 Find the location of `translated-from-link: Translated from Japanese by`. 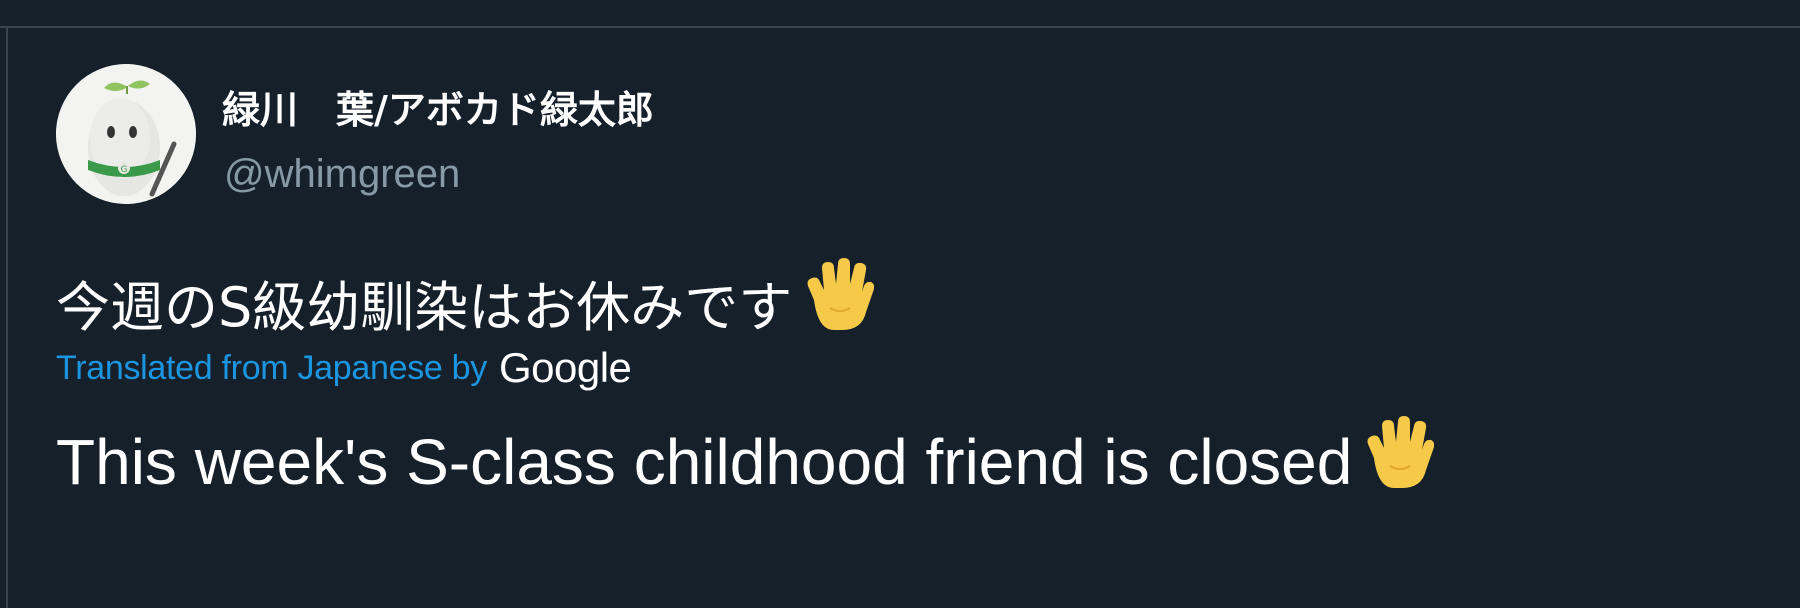

translated-from-link: Translated from Japanese by is located at coordinates (271, 368).